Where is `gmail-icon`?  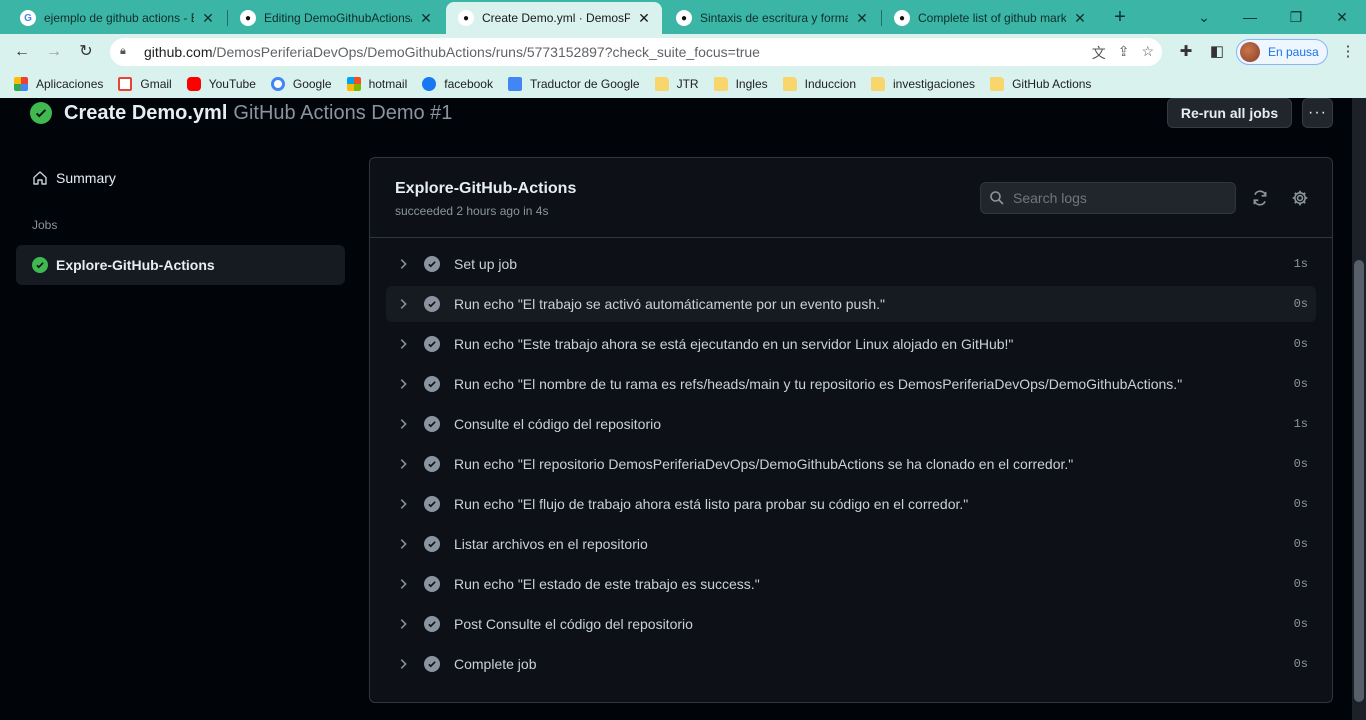
gmail-icon is located at coordinates (125, 84).